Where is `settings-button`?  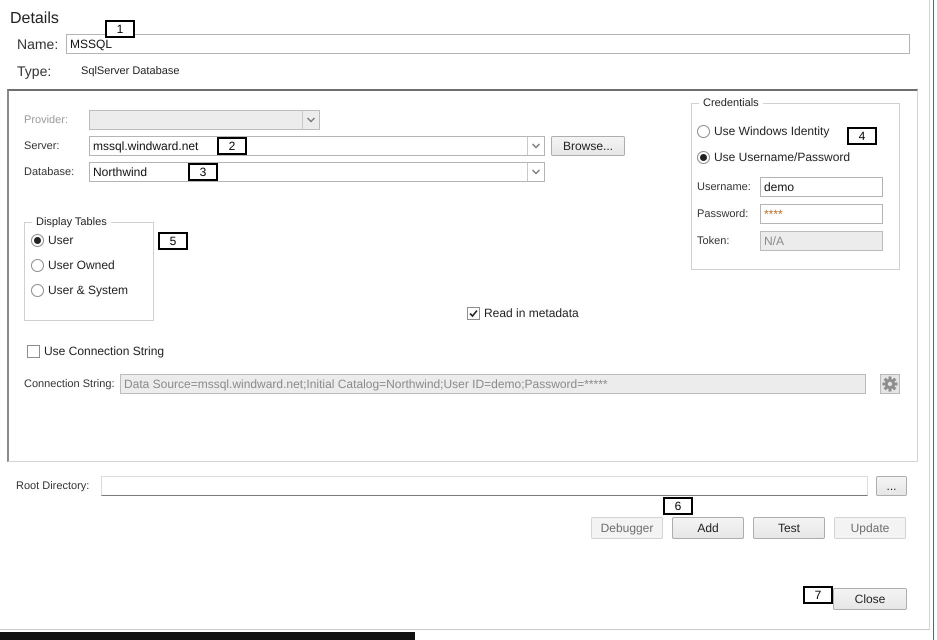
settings-button is located at coordinates (890, 384).